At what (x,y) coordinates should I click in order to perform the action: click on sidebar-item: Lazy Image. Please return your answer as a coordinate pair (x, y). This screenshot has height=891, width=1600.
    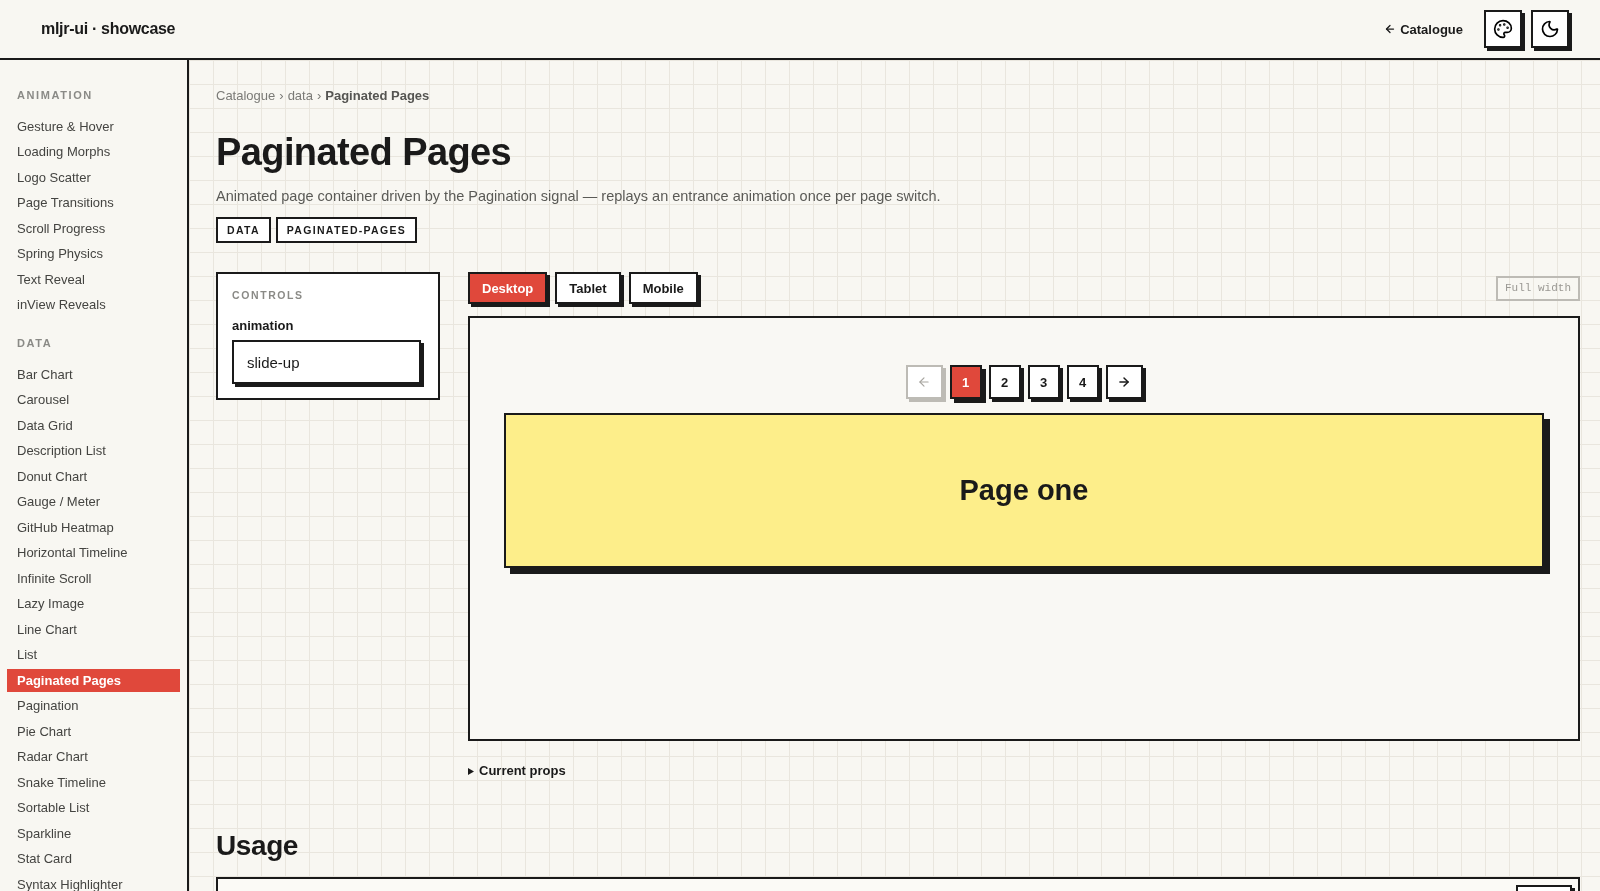
    Looking at the image, I should click on (93, 603).